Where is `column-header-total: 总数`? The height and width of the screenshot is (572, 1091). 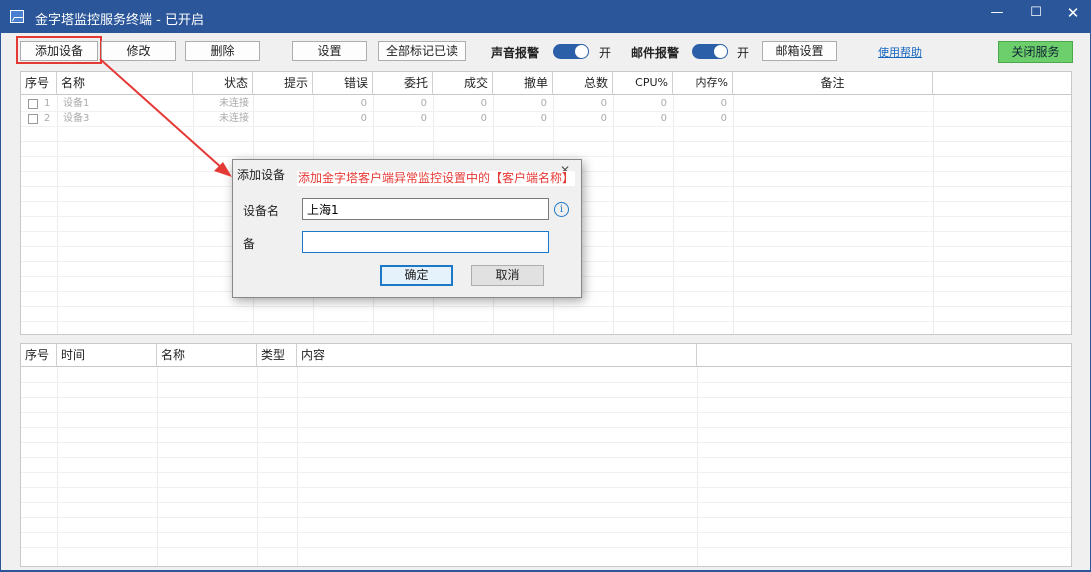 column-header-total: 总数 is located at coordinates (583, 83).